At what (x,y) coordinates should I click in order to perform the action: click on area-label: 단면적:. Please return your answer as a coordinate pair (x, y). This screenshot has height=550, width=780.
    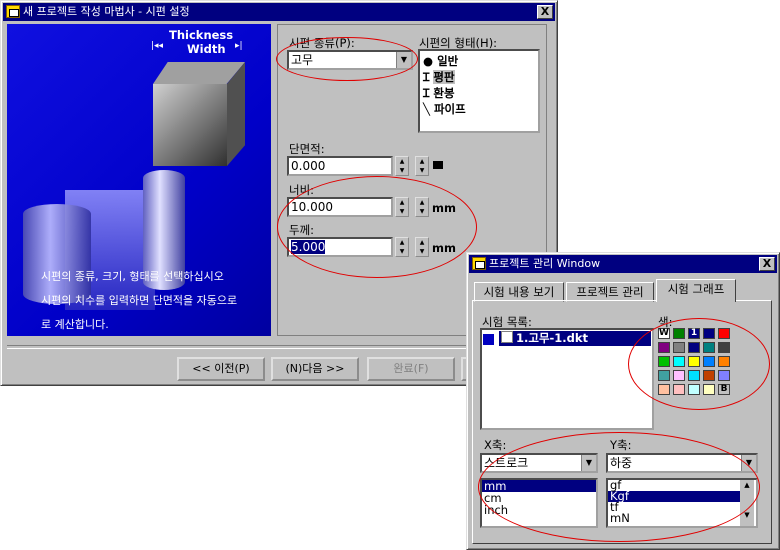
    Looking at the image, I should click on (307, 149).